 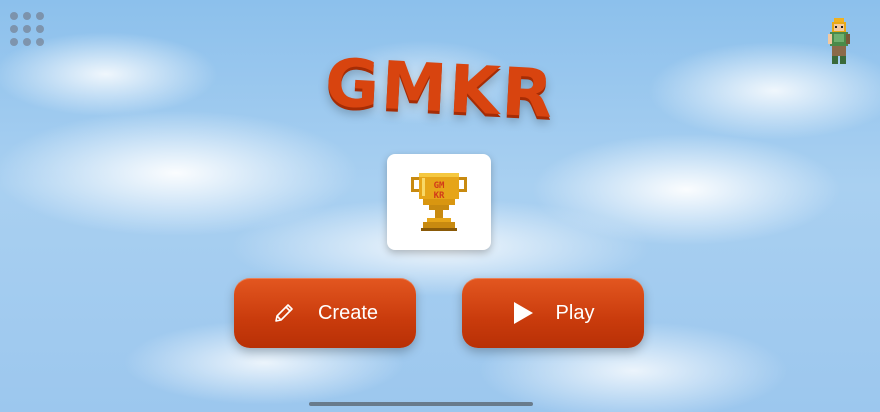 What do you see at coordinates (839, 42) in the screenshot?
I see `player-avatar` at bounding box center [839, 42].